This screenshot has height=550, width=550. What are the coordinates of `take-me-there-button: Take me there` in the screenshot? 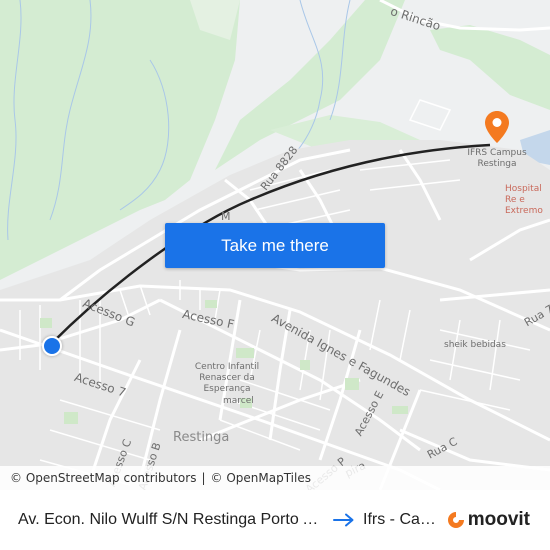 It's located at (275, 245).